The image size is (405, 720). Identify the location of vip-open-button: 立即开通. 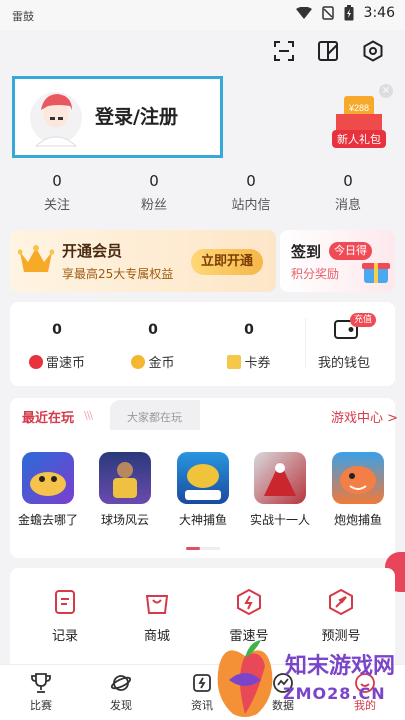
(227, 262).